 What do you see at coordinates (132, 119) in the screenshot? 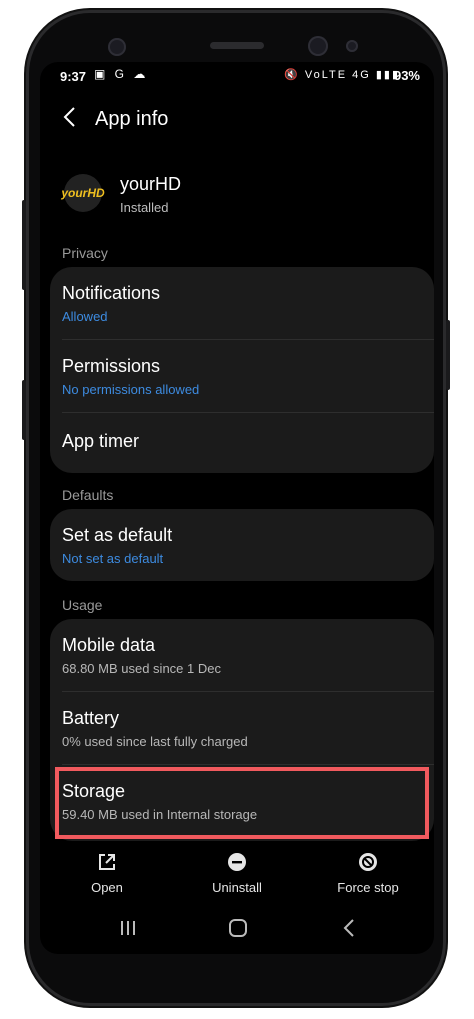
I see `page-title: App info` at bounding box center [132, 119].